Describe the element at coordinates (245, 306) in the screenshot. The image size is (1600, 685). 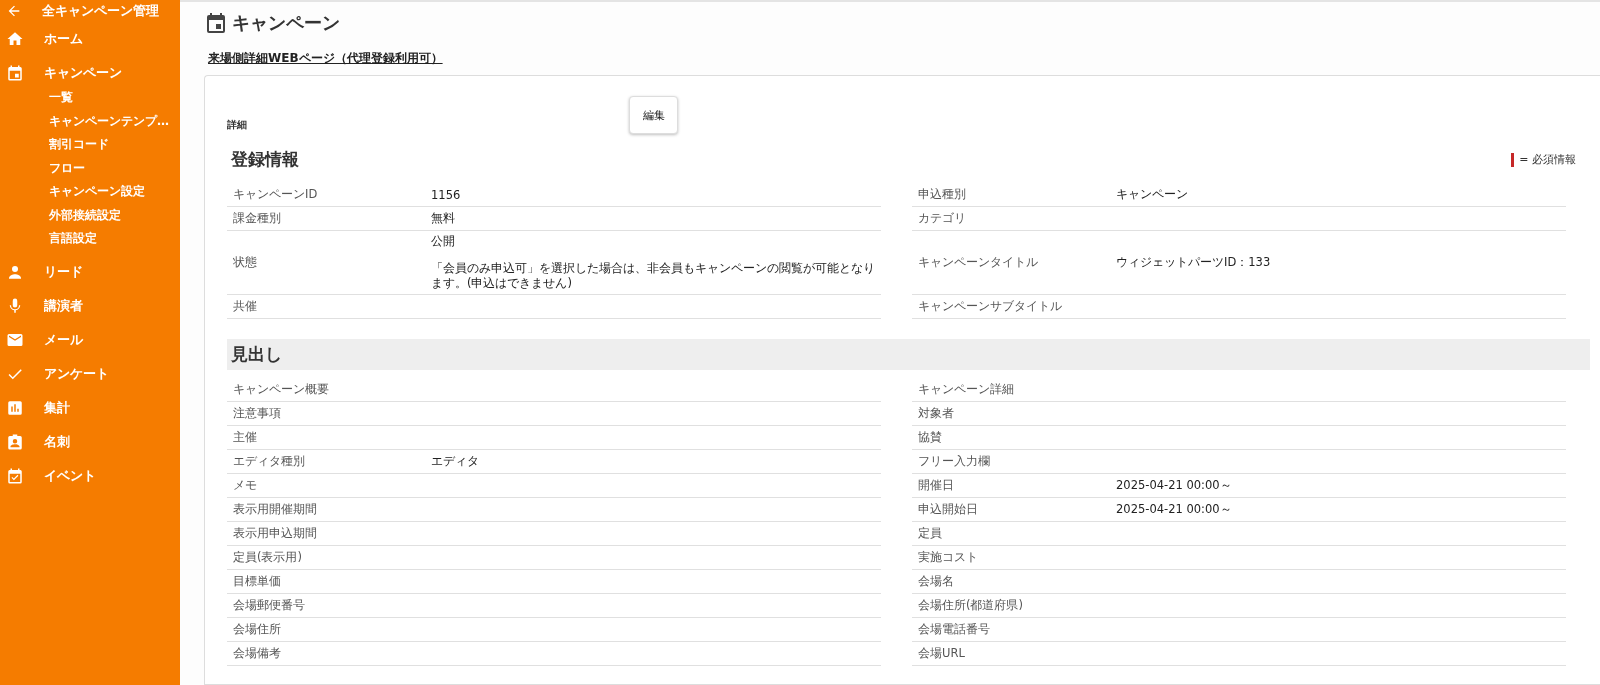
I see `field-label: 共催` at that location.